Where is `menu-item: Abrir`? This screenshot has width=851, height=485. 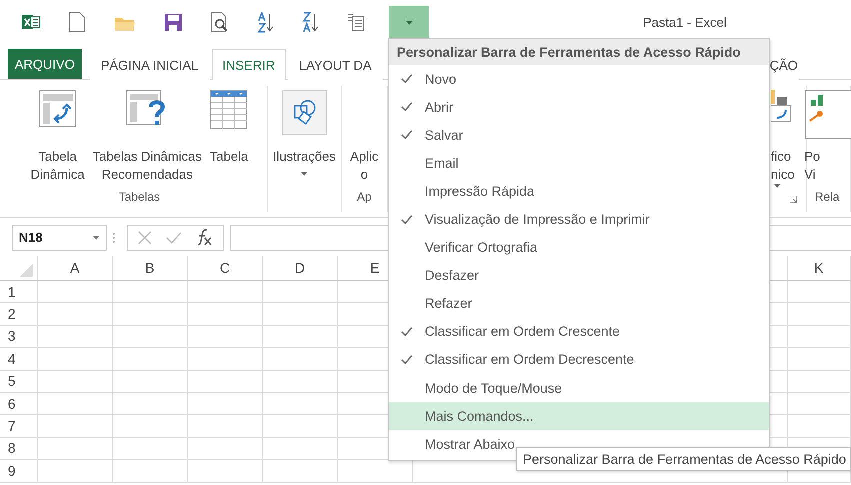
menu-item: Abrir is located at coordinates (579, 107).